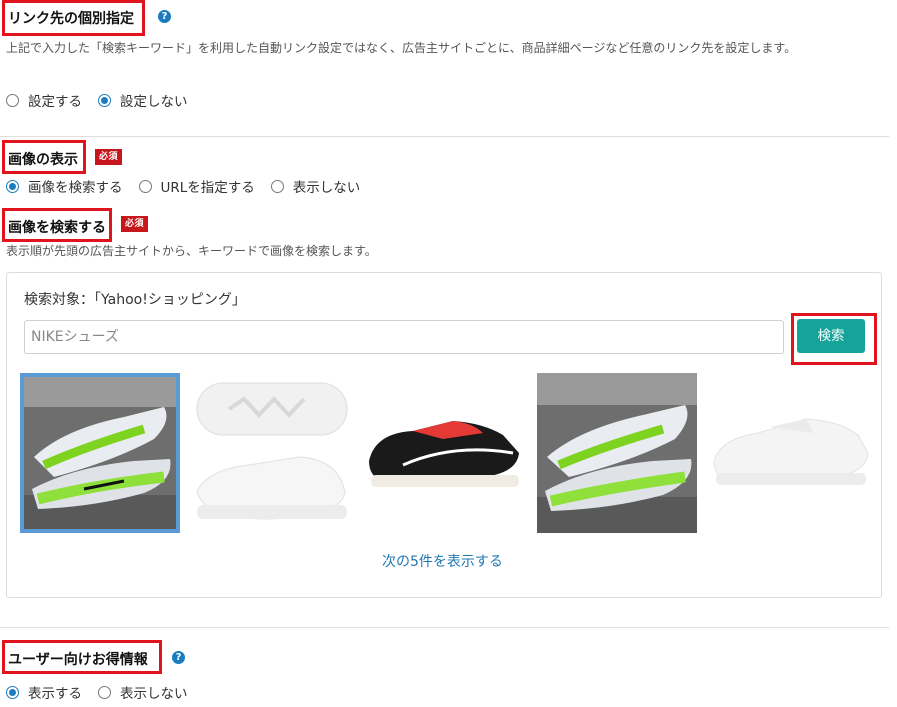 The width and height of the screenshot is (897, 707). What do you see at coordinates (71, 19) in the screenshot?
I see `link-section-title: リンク先の個別指定` at bounding box center [71, 19].